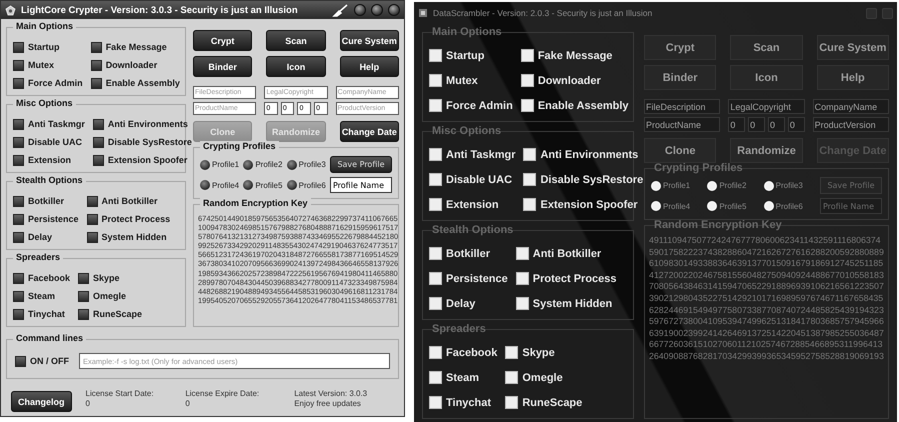  I want to click on action-button: Change Date, so click(369, 131).